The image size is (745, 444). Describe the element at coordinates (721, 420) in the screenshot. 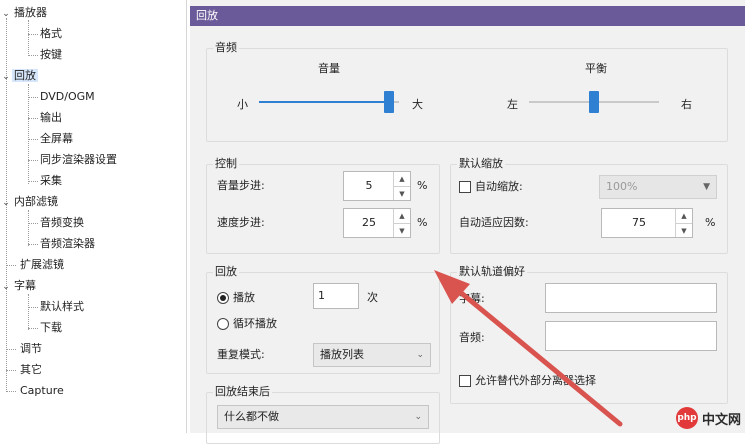

I see `watermark-text: 中文网` at that location.